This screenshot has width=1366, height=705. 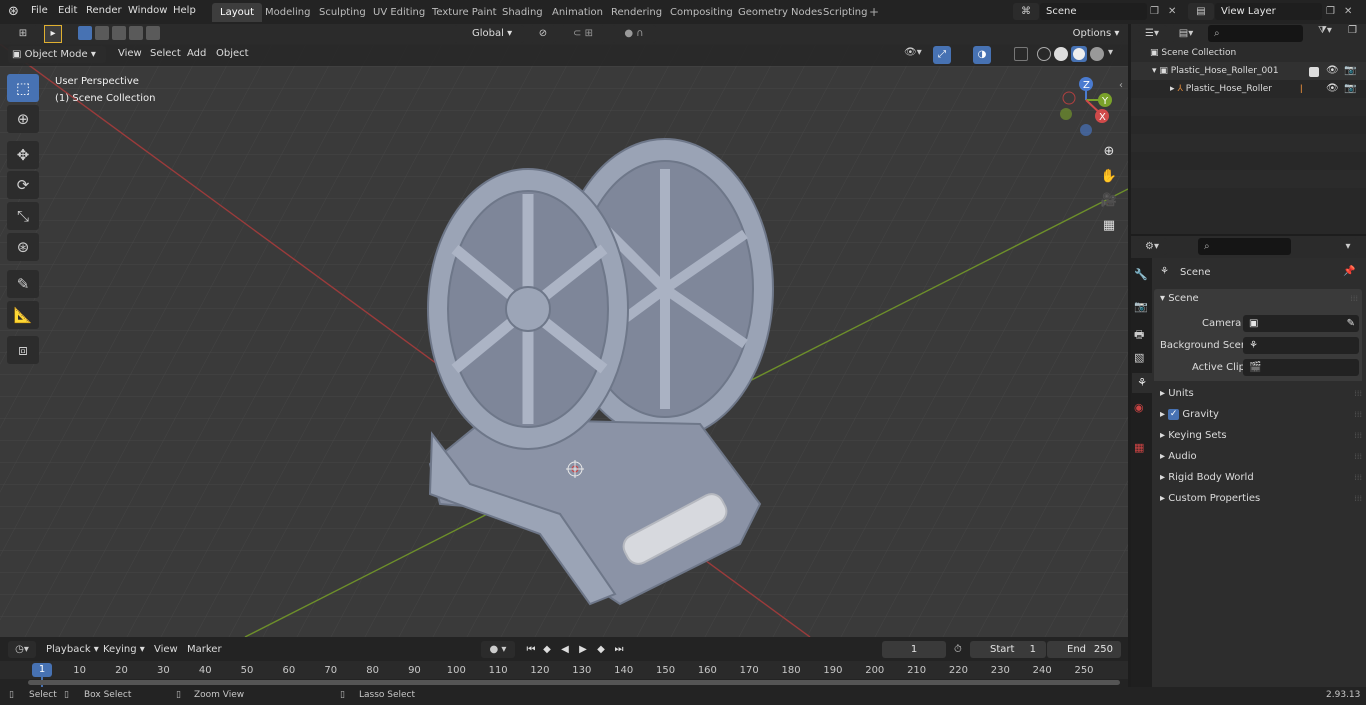 What do you see at coordinates (196, 53) in the screenshot?
I see `add-menu: Add` at bounding box center [196, 53].